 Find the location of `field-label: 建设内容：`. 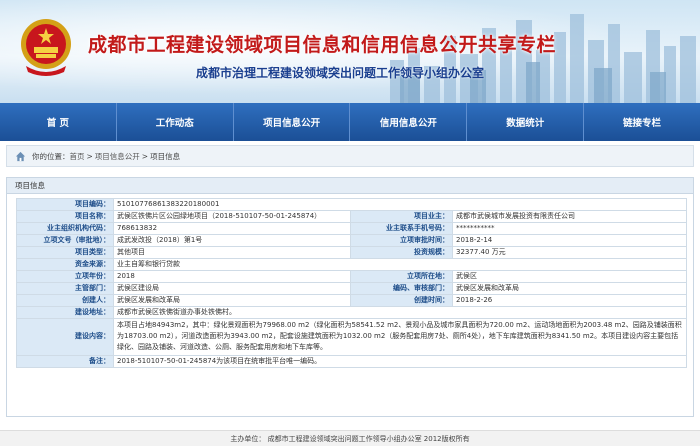

field-label: 建设内容： is located at coordinates (65, 337).